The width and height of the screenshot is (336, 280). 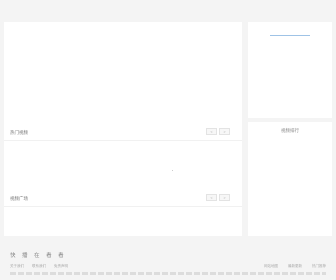 I want to click on video-square-next-button: >, so click(x=224, y=197).